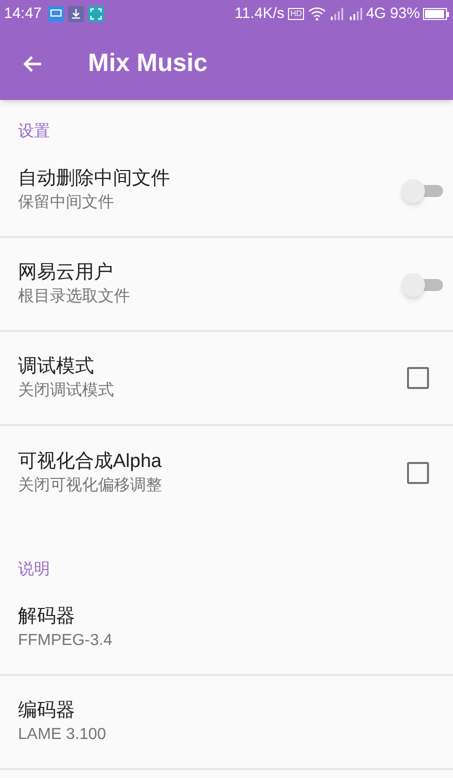 The image size is (453, 778). What do you see at coordinates (47, 617) in the screenshot?
I see `preference-title: 解码器` at bounding box center [47, 617].